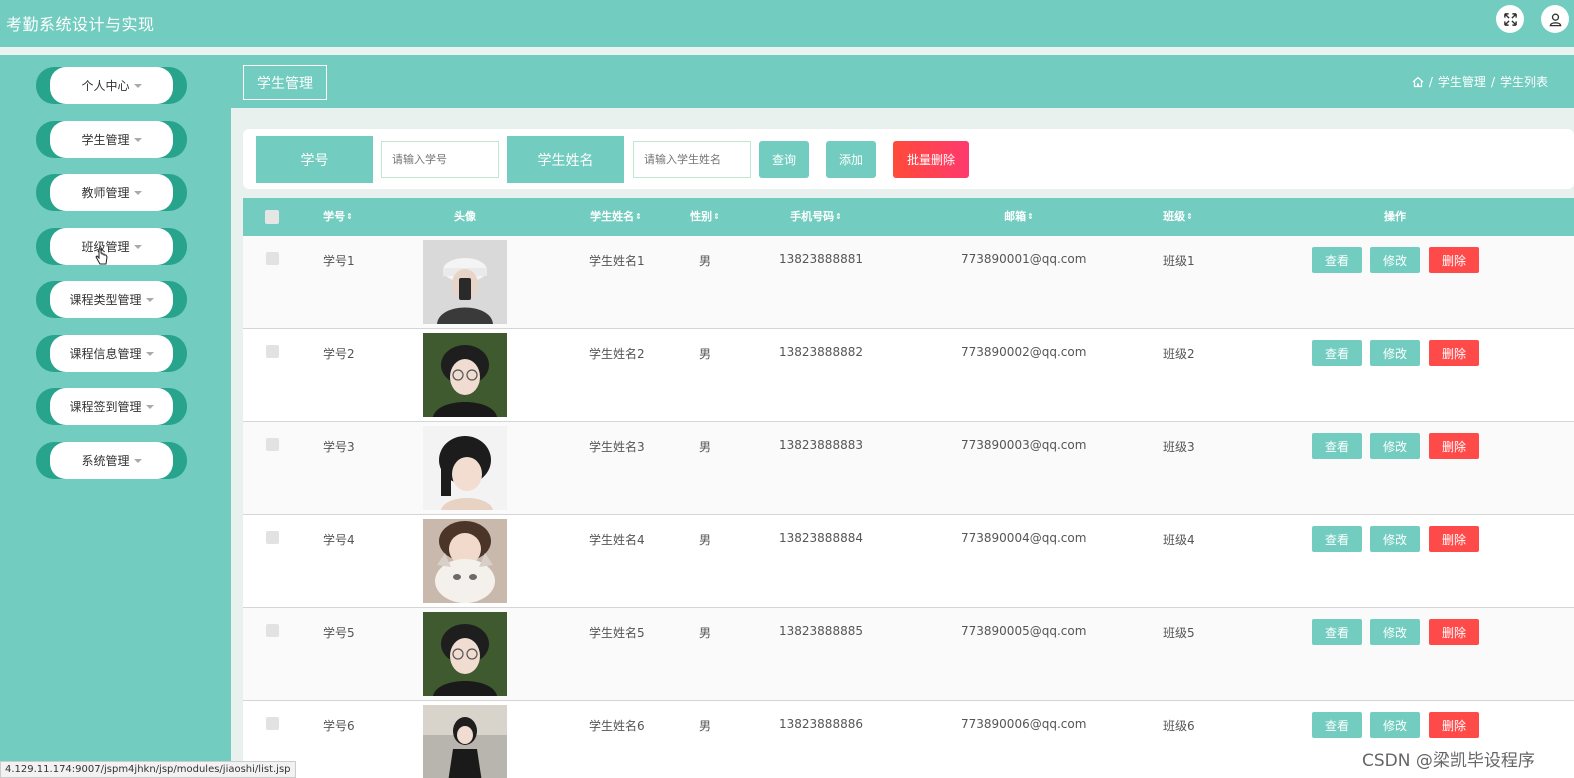 This screenshot has height=778, width=1574. I want to click on column-header-gender: 性别⇕, so click(705, 217).